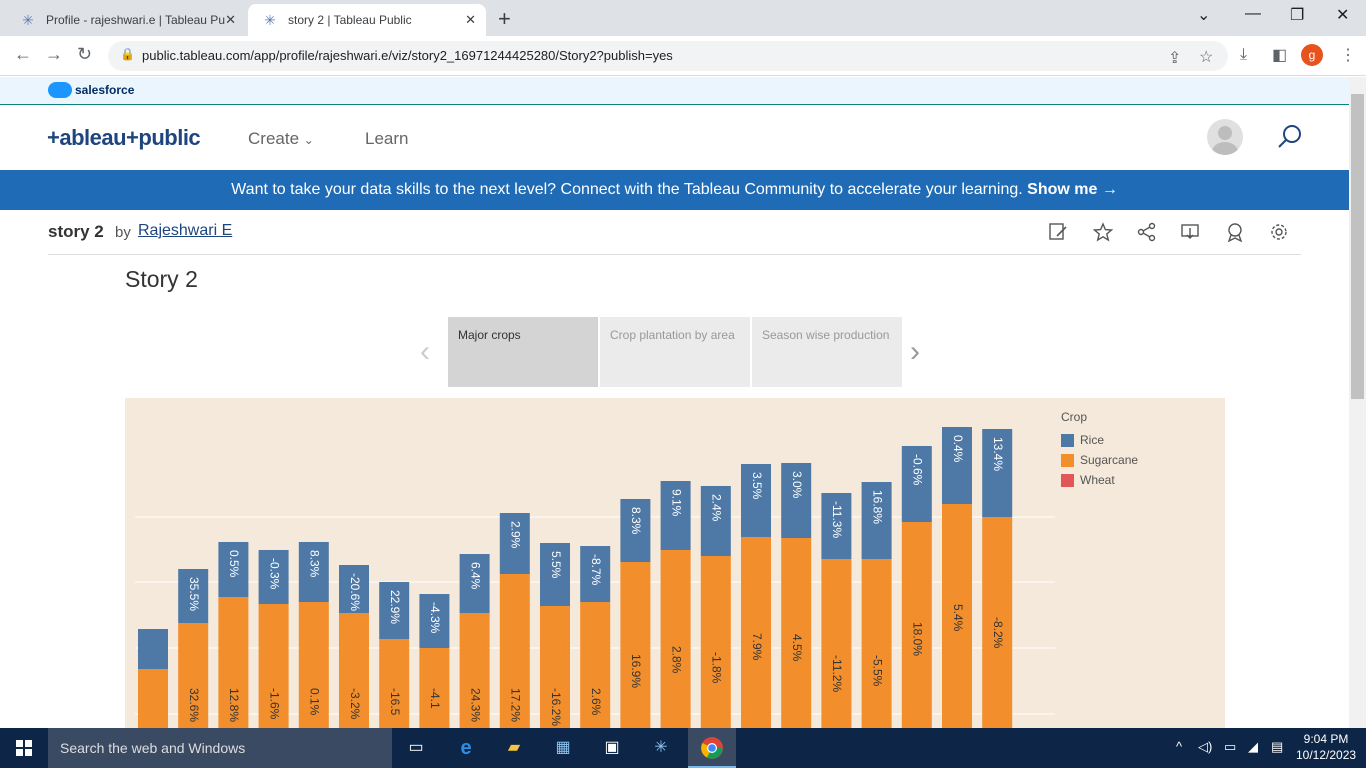  Describe the element at coordinates (425, 352) in the screenshot. I see `story-prev-icon: ‹` at that location.